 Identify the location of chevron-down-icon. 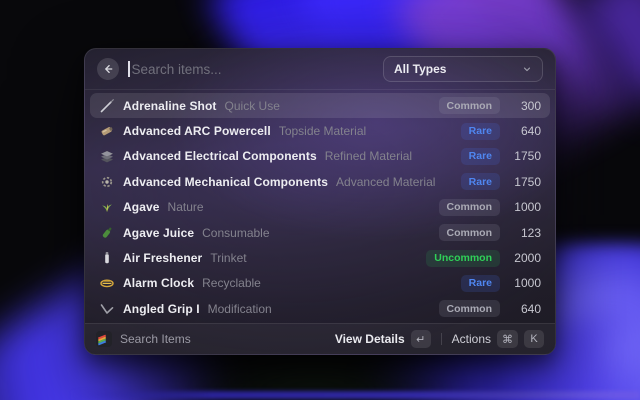
(527, 69).